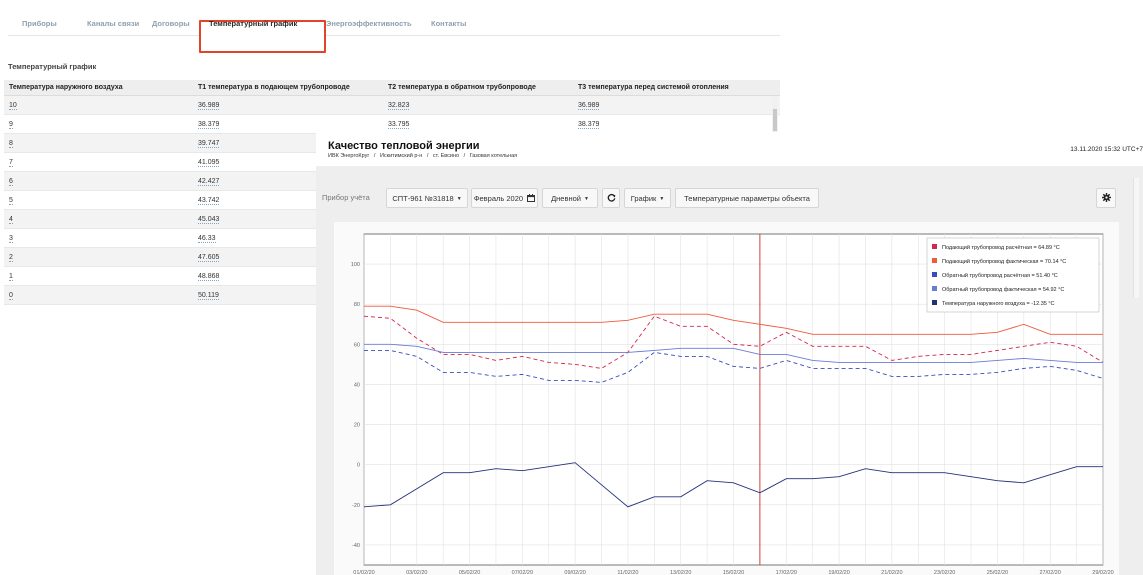 The height and width of the screenshot is (575, 1143). What do you see at coordinates (209, 163) in the screenshot?
I see `cell-value-link: 41.095` at bounding box center [209, 163].